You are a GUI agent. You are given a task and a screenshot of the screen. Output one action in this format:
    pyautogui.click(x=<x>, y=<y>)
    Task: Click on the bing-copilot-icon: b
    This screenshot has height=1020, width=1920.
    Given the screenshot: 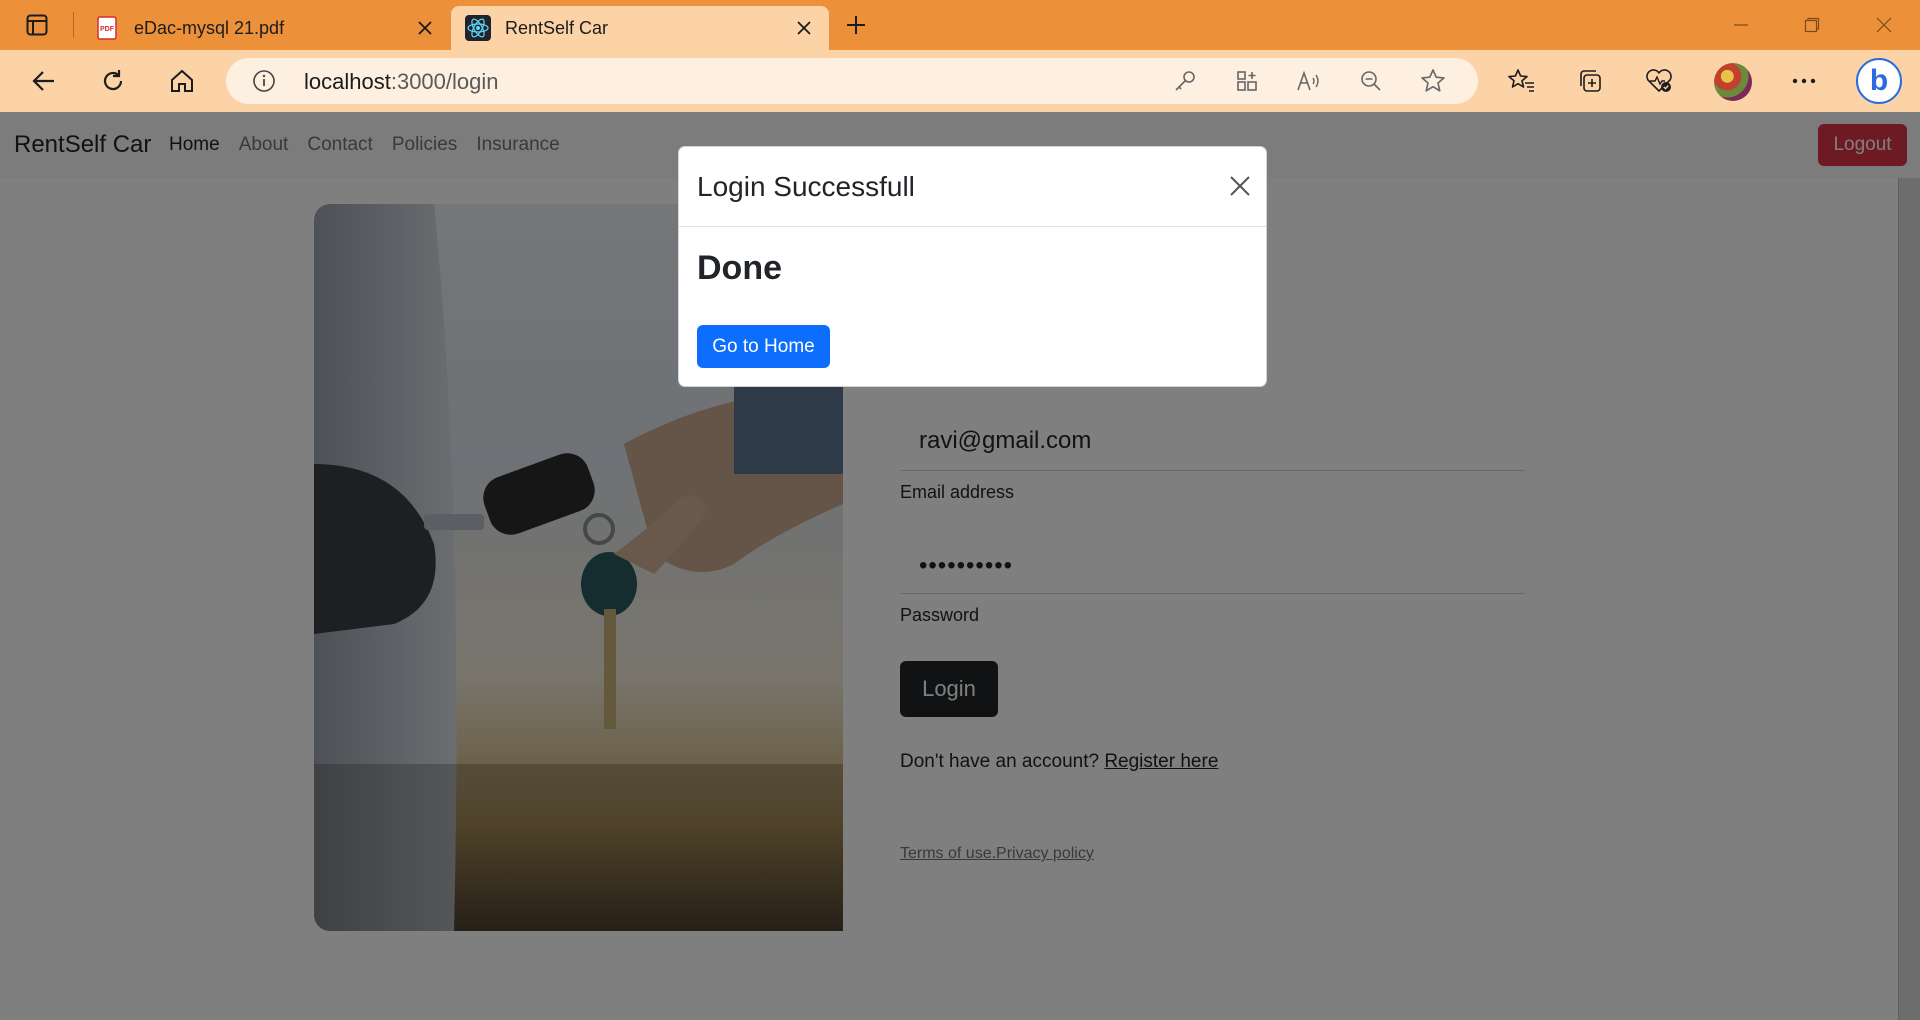 What is the action you would take?
    pyautogui.click(x=1879, y=81)
    